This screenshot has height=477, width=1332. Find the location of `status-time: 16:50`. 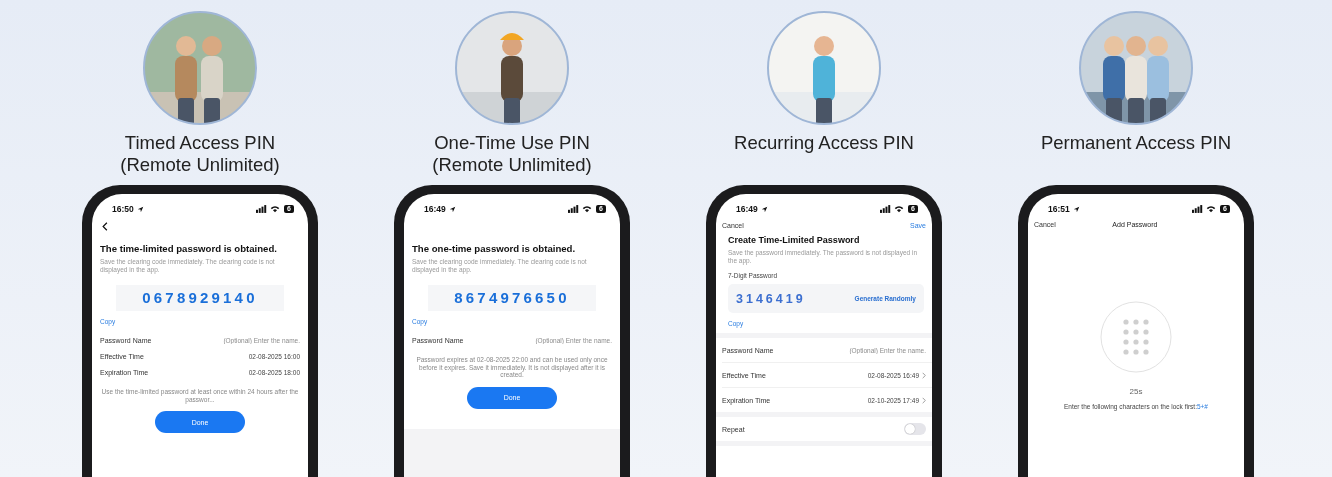

status-time: 16:50 is located at coordinates (123, 209).